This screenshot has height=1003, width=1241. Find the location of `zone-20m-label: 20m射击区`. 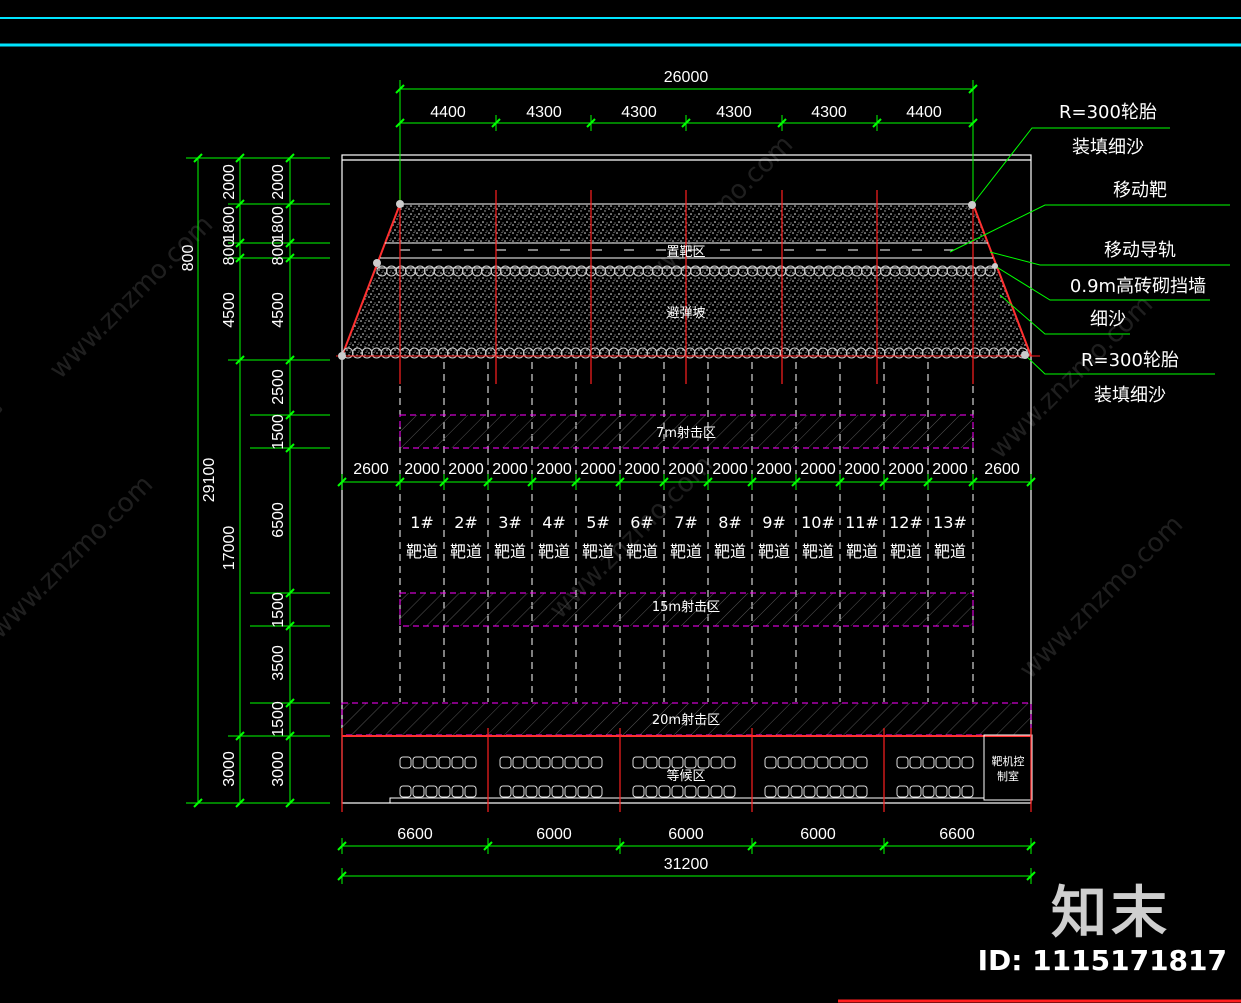

zone-20m-label: 20m射击区 is located at coordinates (686, 720).